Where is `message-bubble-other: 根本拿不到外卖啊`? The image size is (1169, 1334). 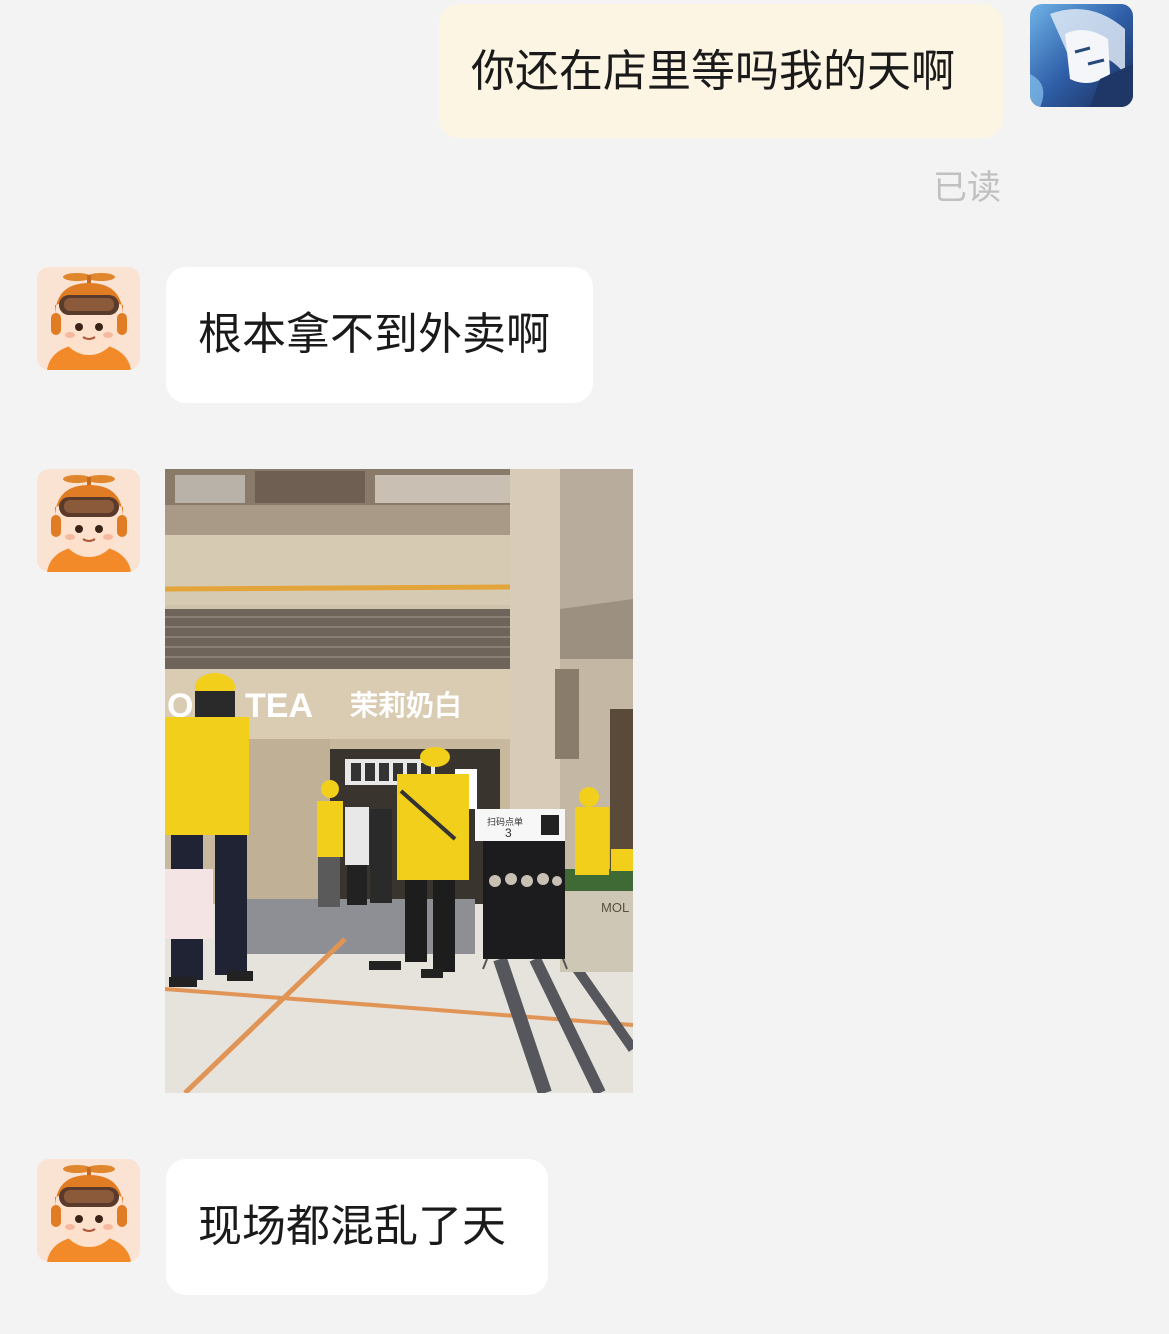 message-bubble-other: 根本拿不到外卖啊 is located at coordinates (379, 335).